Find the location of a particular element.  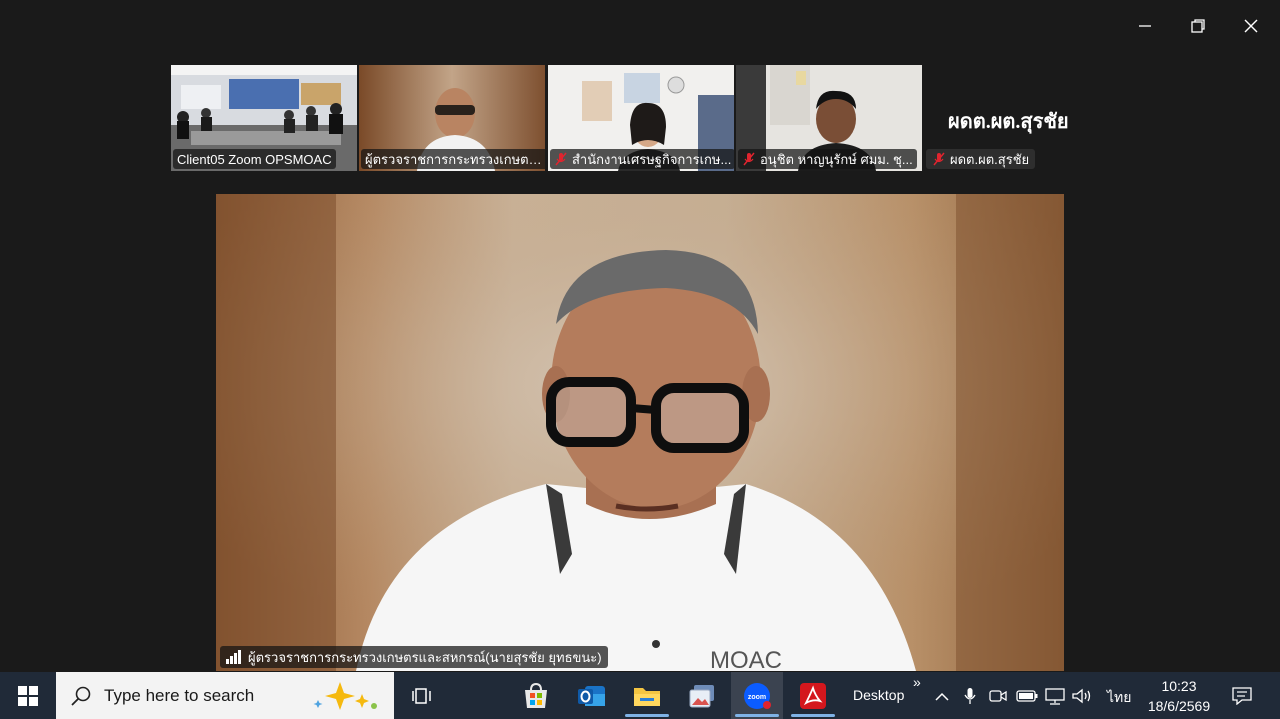

signal-bars-icon is located at coordinates (233, 657).